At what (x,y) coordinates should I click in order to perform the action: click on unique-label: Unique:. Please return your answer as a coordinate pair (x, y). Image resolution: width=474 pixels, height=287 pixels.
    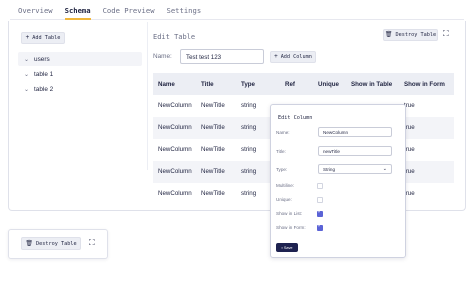
    Looking at the image, I should click on (284, 199).